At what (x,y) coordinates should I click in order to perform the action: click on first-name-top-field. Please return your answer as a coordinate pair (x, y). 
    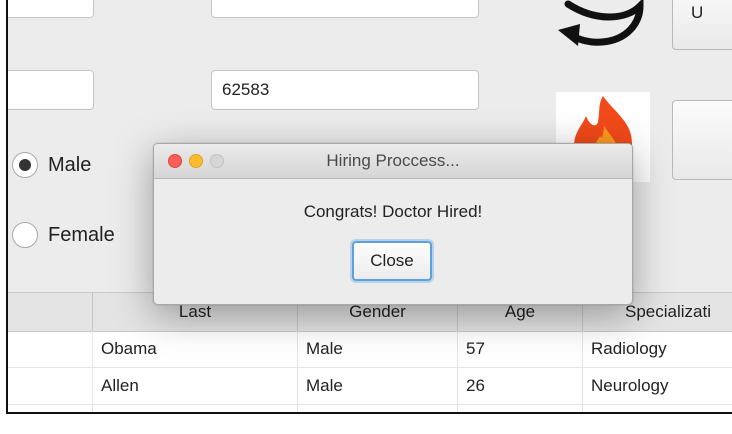
    Looking at the image, I should click on (51, 9).